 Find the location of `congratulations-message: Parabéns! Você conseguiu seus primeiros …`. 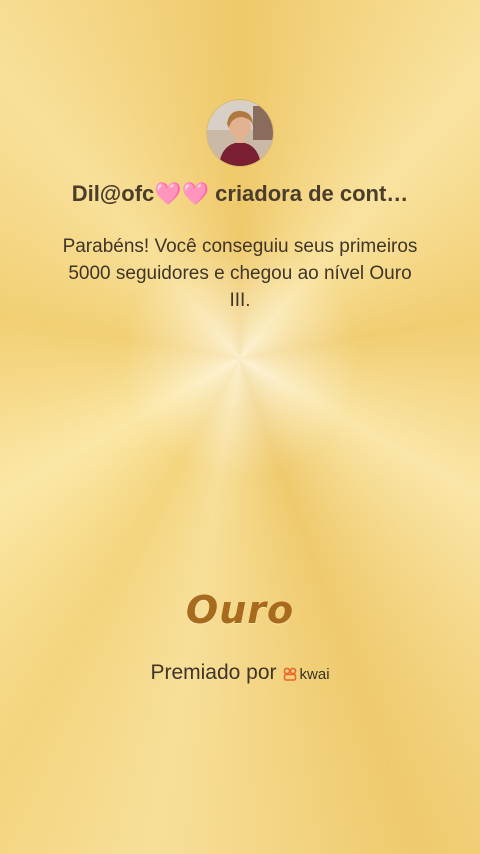

congratulations-message: Parabéns! Você conseguiu seus primeiros … is located at coordinates (240, 273).